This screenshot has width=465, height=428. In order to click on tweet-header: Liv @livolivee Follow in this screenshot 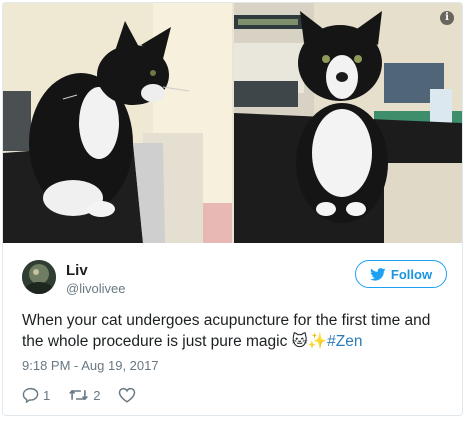, I will do `click(234, 278)`.